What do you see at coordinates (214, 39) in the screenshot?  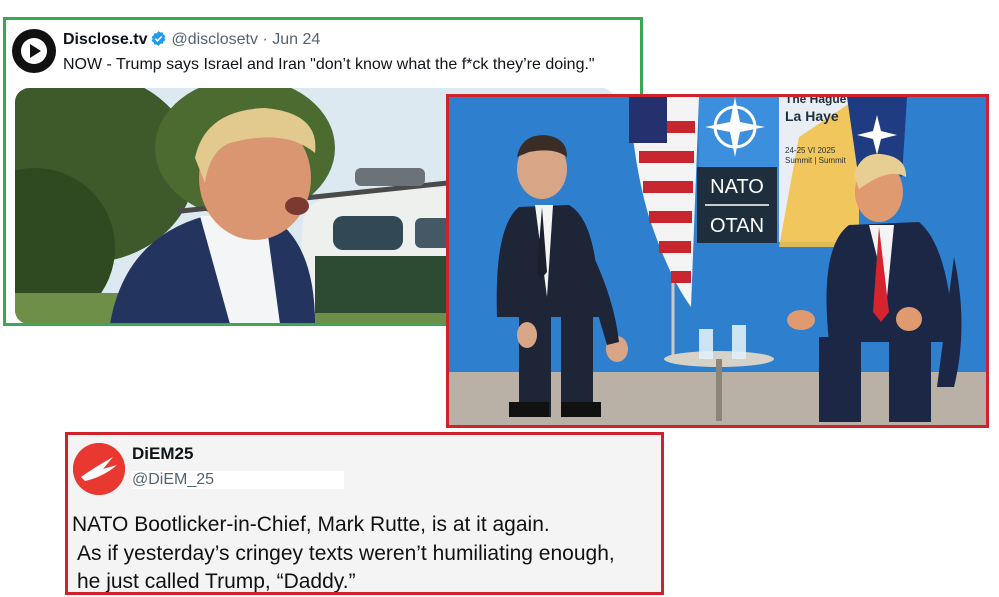 I see `account-handle: @disclosetv` at bounding box center [214, 39].